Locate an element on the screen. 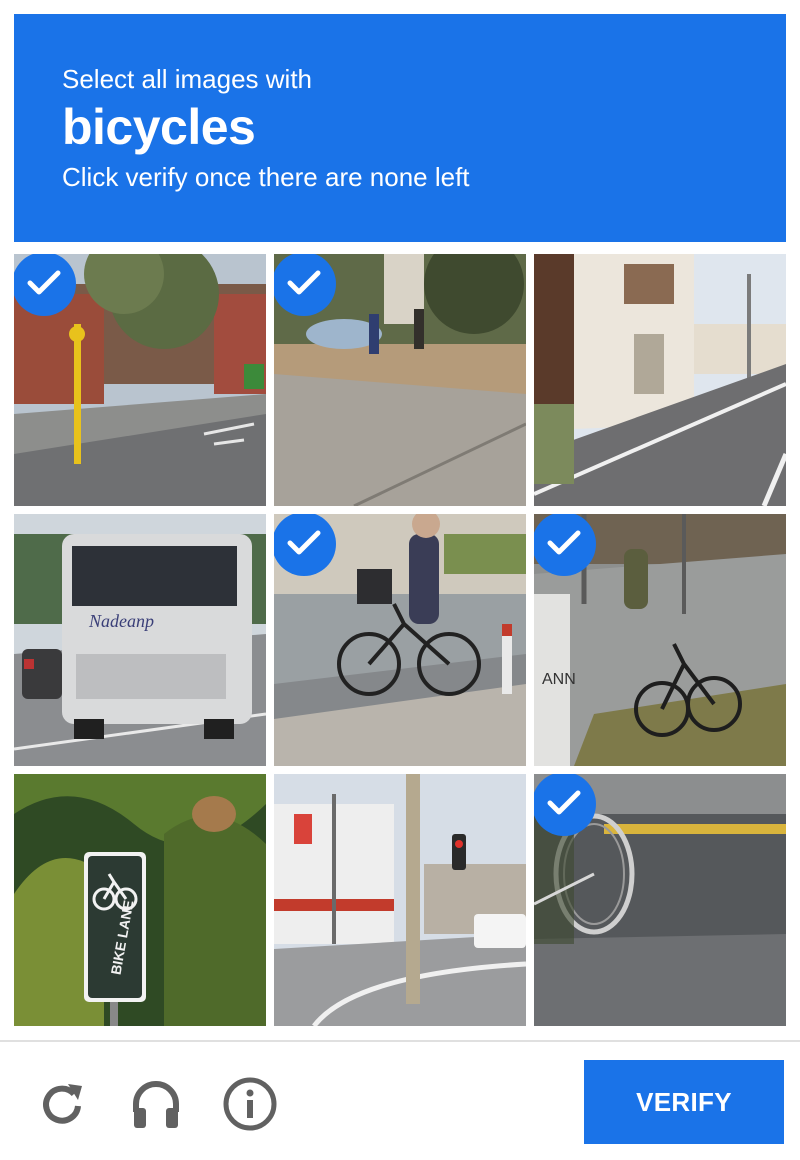 The height and width of the screenshot is (1160, 800). tile-image: BIKE LANE is located at coordinates (140, 900).